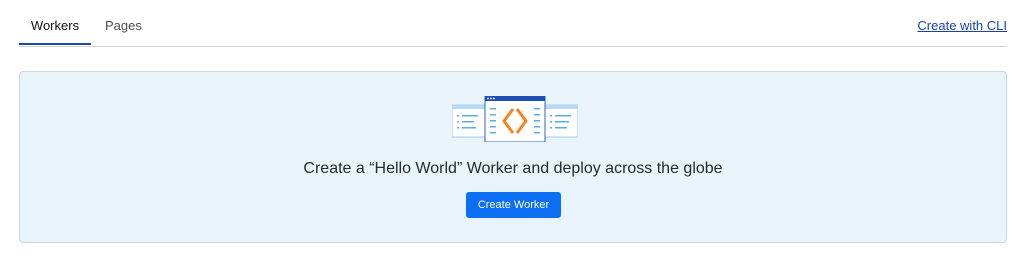 The image size is (1035, 262). What do you see at coordinates (55, 44) in the screenshot?
I see `active-tab-indicator` at bounding box center [55, 44].